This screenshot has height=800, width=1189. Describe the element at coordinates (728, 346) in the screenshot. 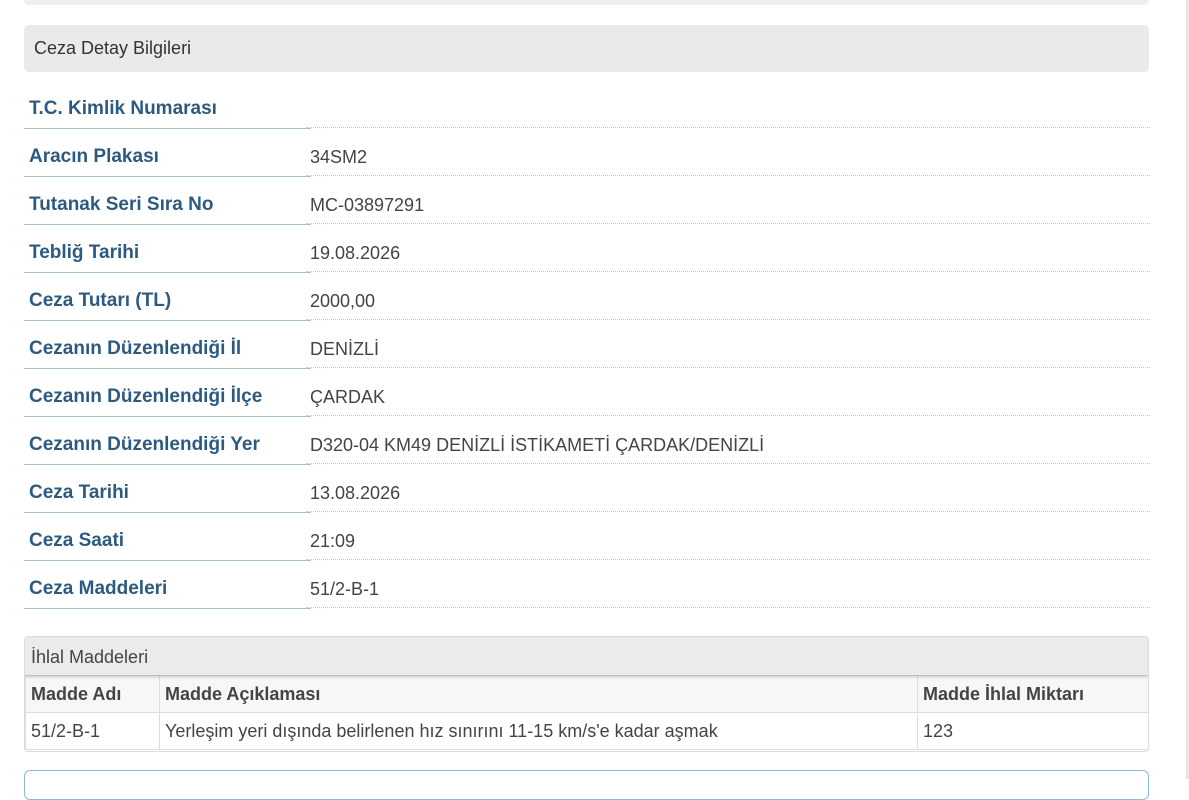

I see `detail-value: DENİZLİ` at that location.